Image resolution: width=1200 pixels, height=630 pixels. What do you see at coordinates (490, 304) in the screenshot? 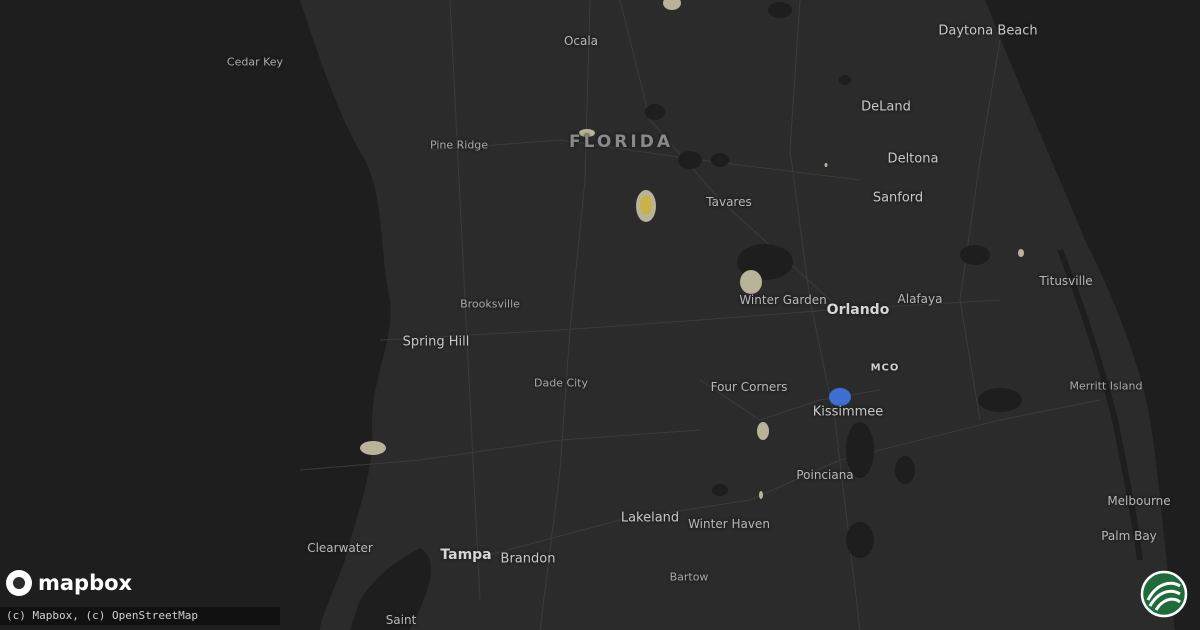
I see `city-label-brooksville: Brooksville` at bounding box center [490, 304].